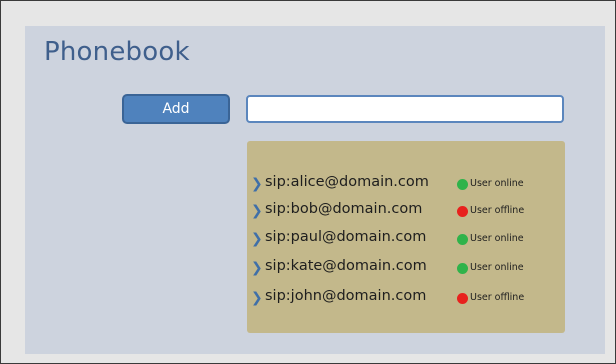 The width and height of the screenshot is (616, 364). Describe the element at coordinates (405, 109) in the screenshot. I see `sip-address-input` at that location.